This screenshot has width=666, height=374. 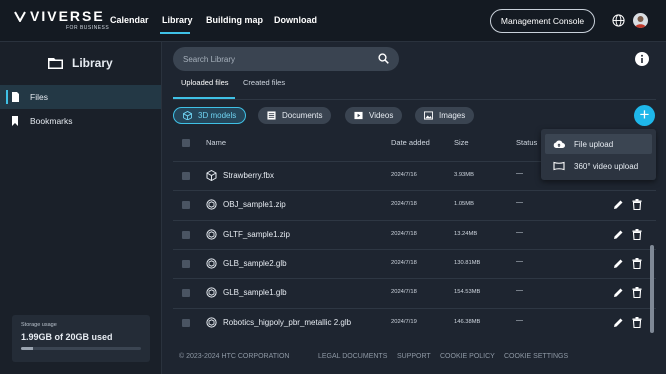 I want to click on bookmark-icon, so click(x=15, y=121).